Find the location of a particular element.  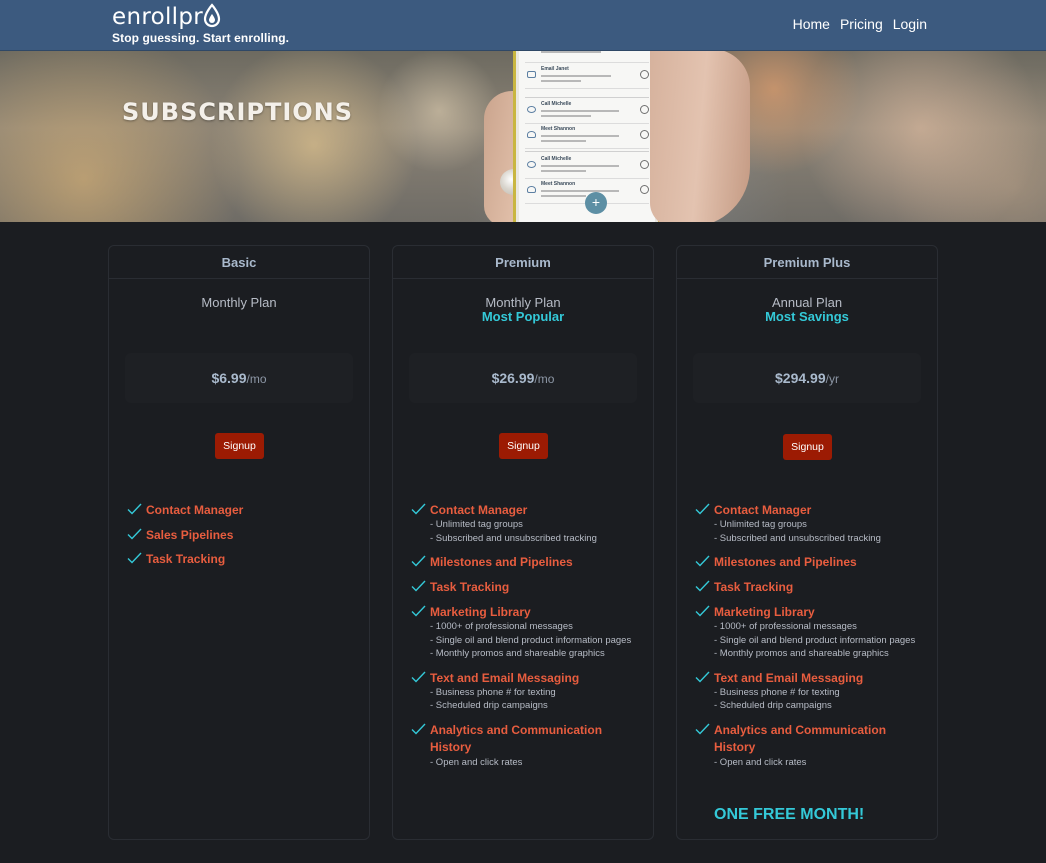

signup-button-basic: Signup is located at coordinates (239, 446).